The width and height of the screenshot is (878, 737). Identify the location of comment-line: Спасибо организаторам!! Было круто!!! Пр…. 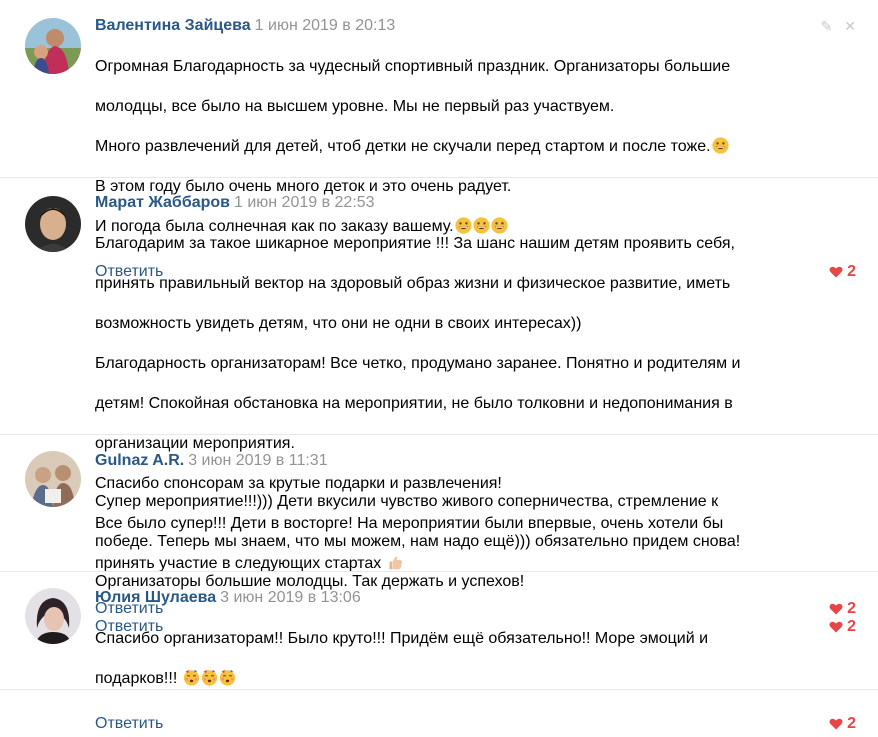
(402, 638).